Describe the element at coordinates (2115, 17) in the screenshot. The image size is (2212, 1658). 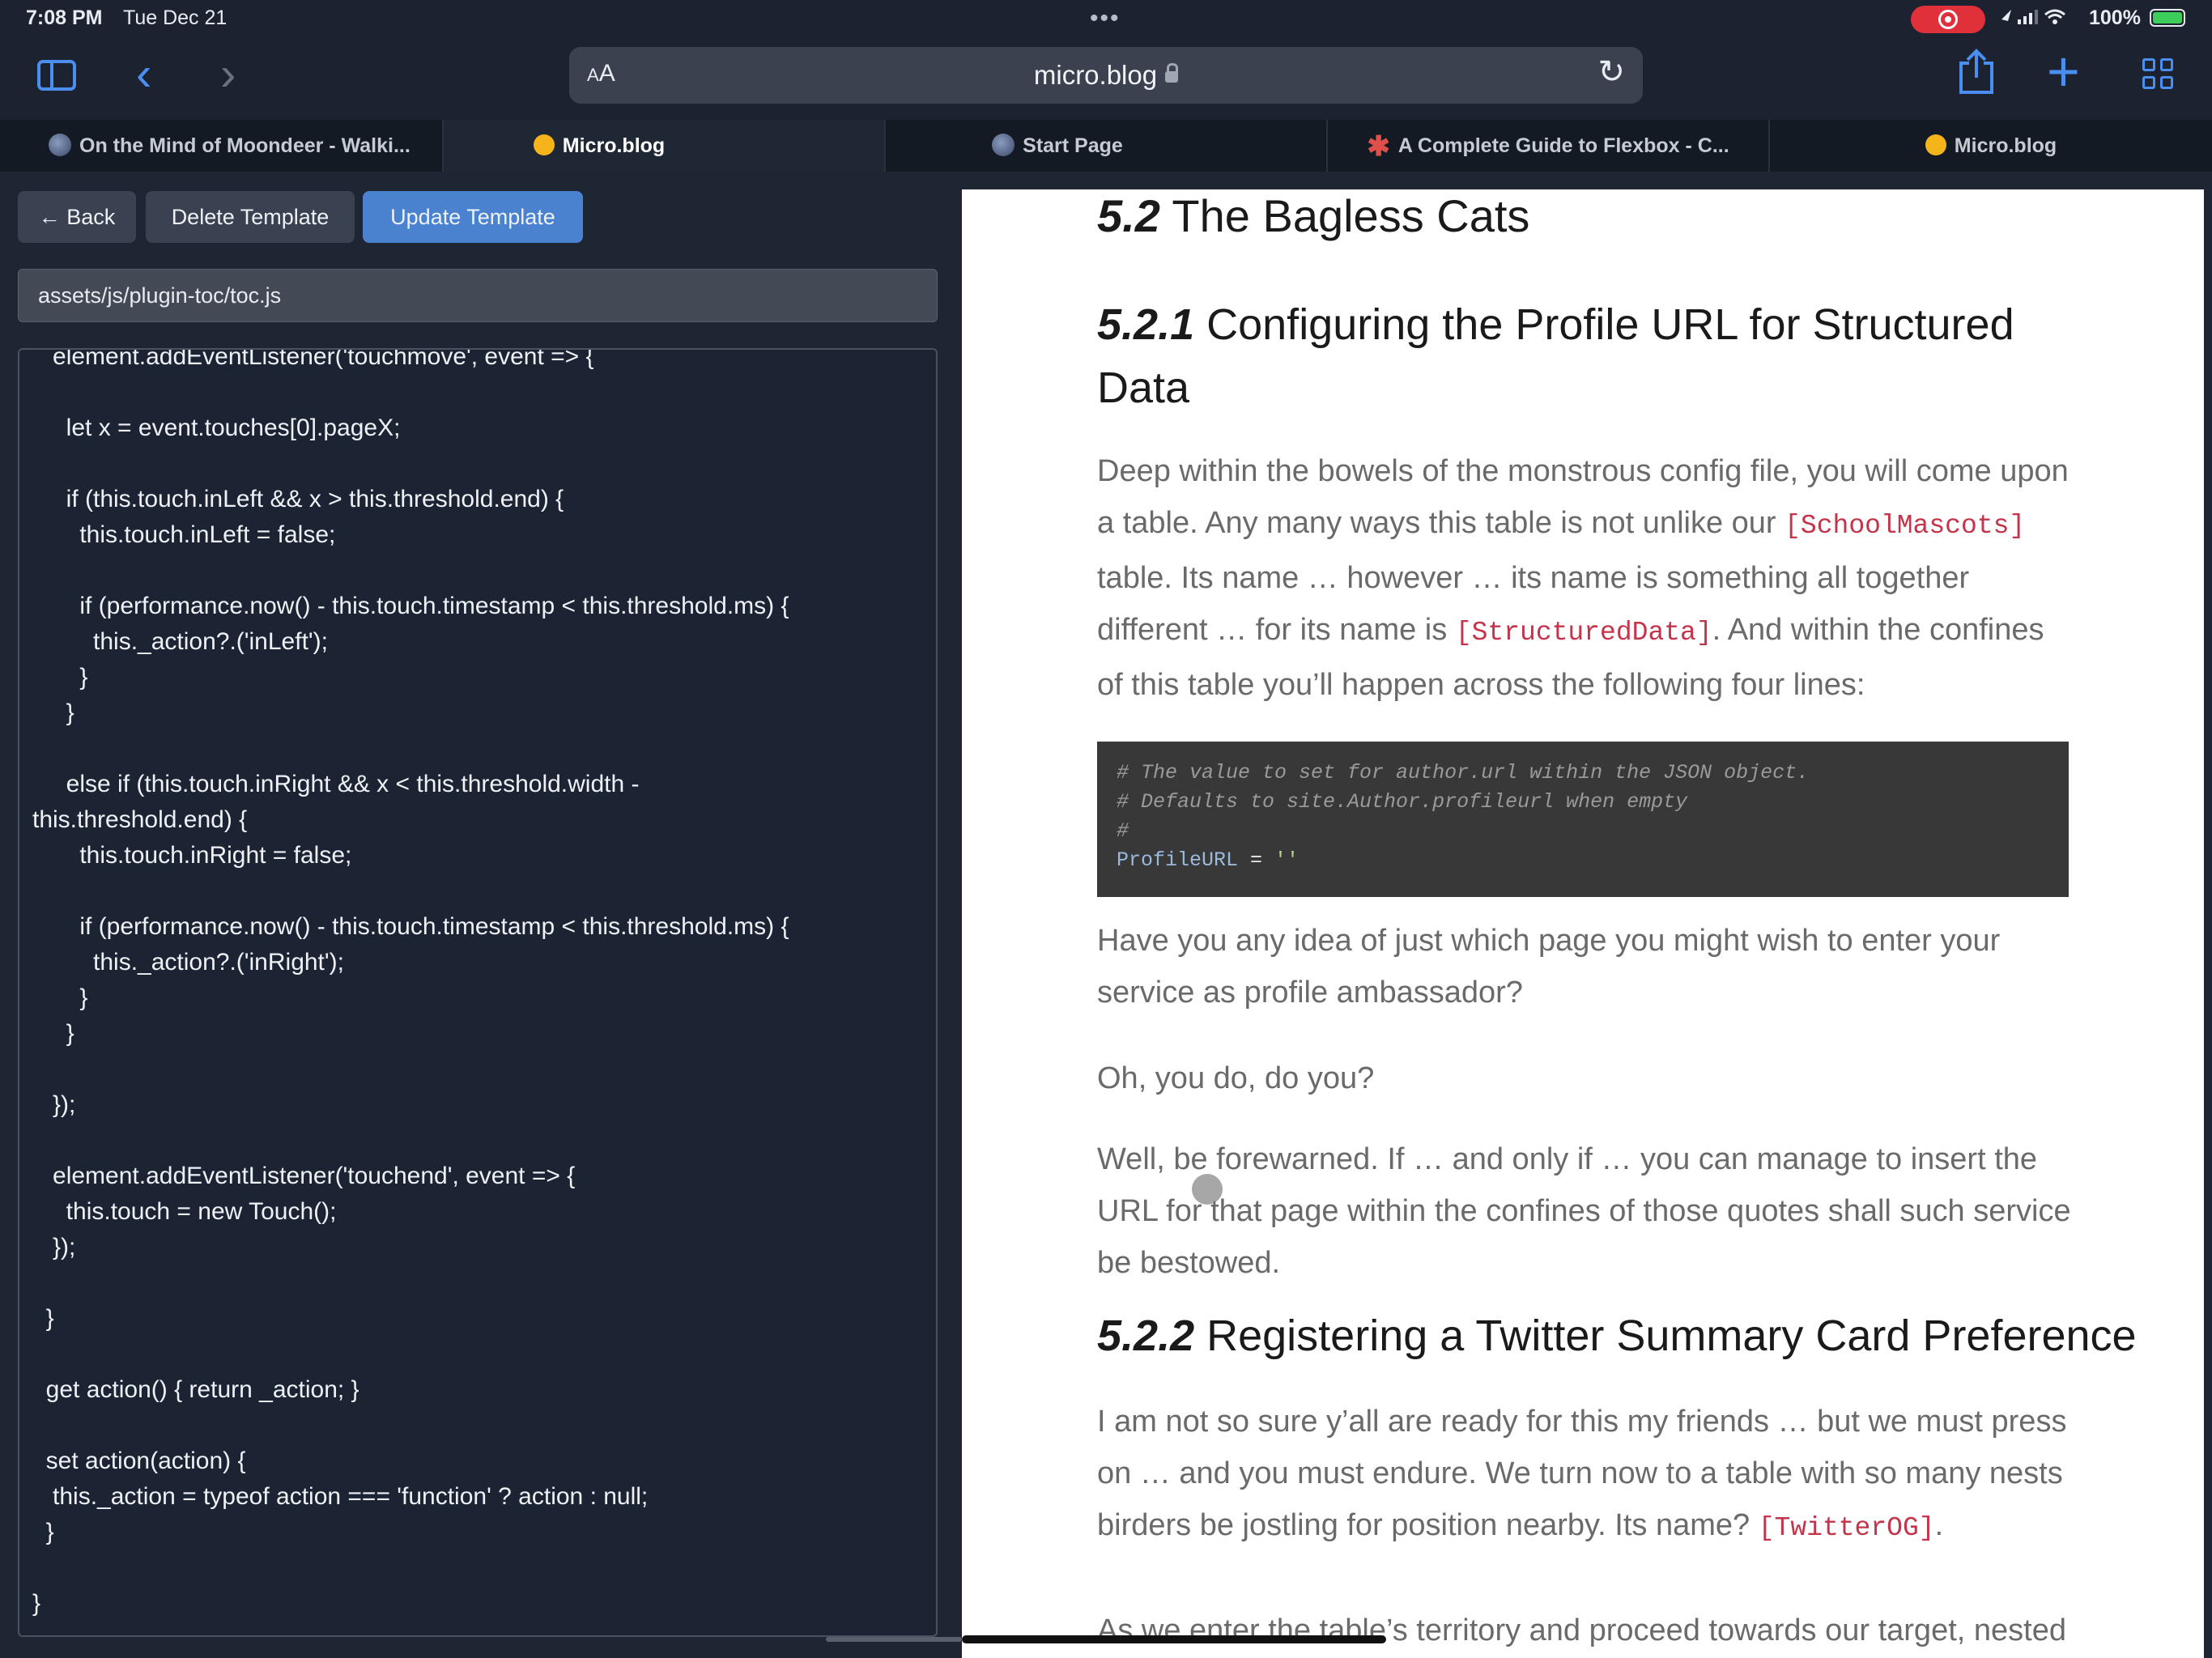
I see `battery-percentage: 100%` at that location.